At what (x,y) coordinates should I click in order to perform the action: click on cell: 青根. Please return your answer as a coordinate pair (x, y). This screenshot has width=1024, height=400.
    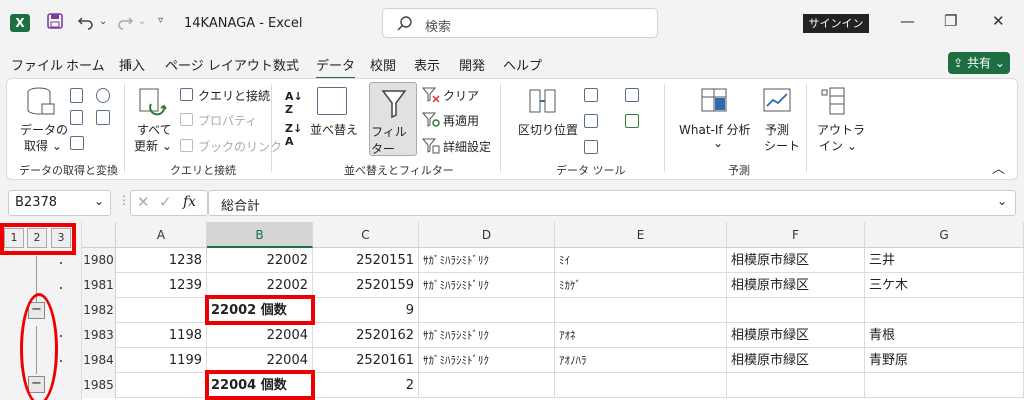
    Looking at the image, I should click on (944, 335).